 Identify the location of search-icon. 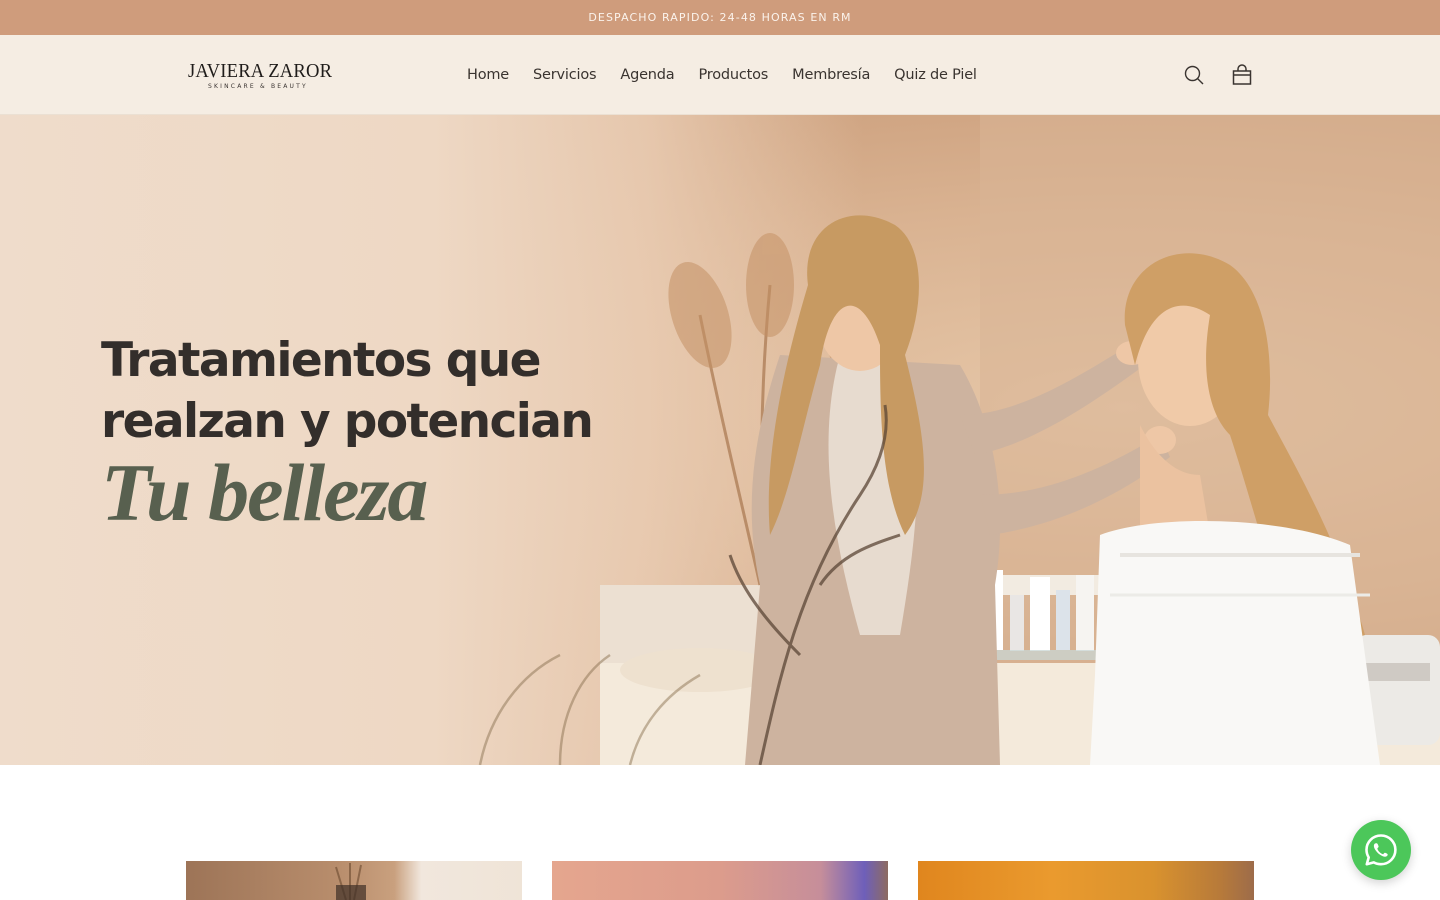
(1194, 75).